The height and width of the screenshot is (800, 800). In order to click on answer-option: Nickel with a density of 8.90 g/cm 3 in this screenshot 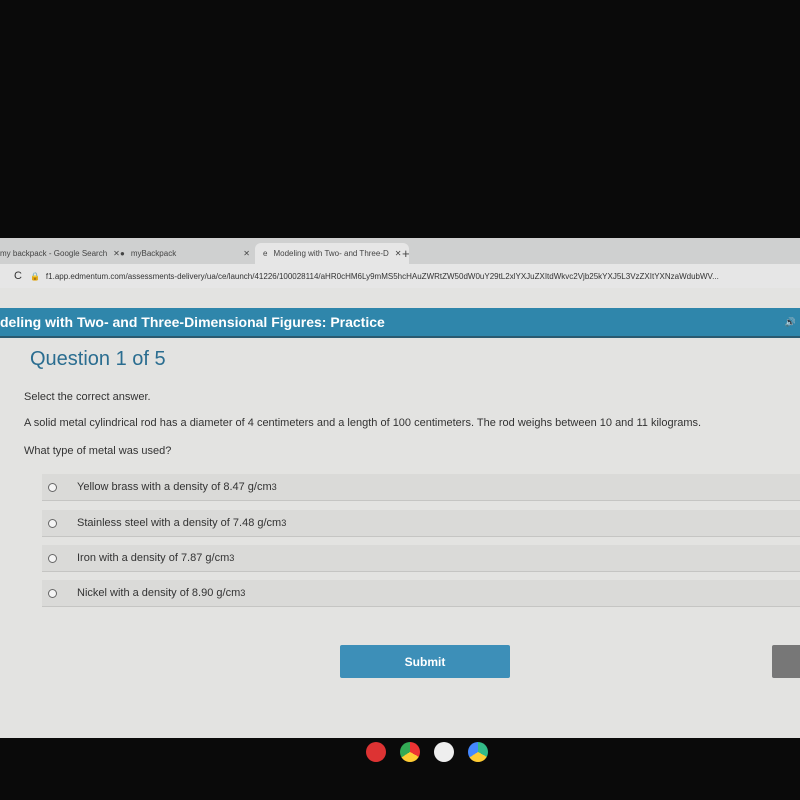, I will do `click(421, 593)`.